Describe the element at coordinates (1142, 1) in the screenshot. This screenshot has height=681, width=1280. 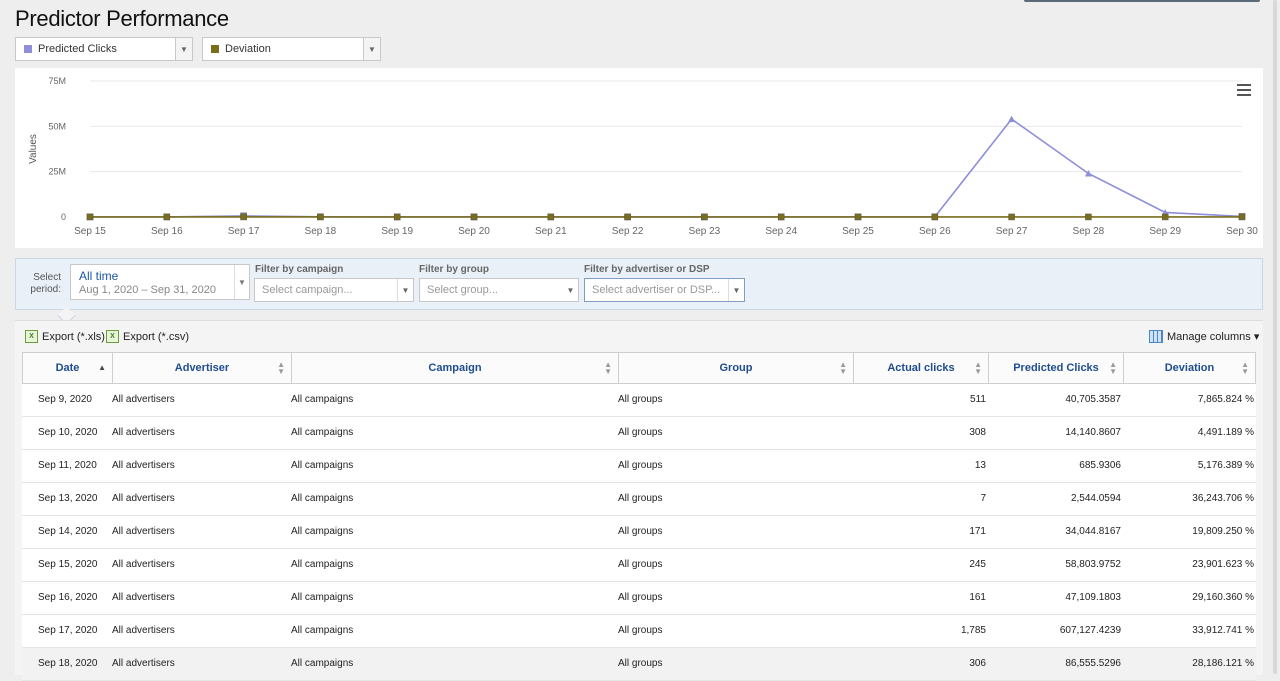
I see `top-window-edge` at that location.